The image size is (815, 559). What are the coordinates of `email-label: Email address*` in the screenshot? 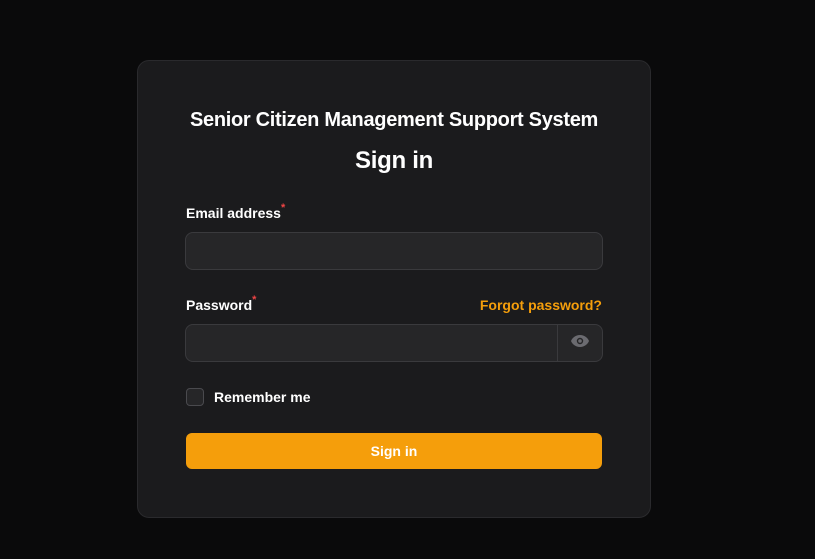 It's located at (236, 211).